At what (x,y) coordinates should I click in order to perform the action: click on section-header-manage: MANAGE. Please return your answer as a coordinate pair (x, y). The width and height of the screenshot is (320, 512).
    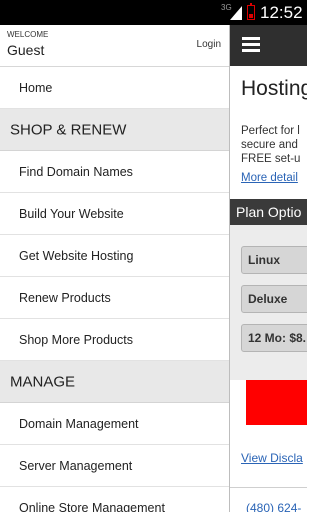
    Looking at the image, I should click on (114, 382).